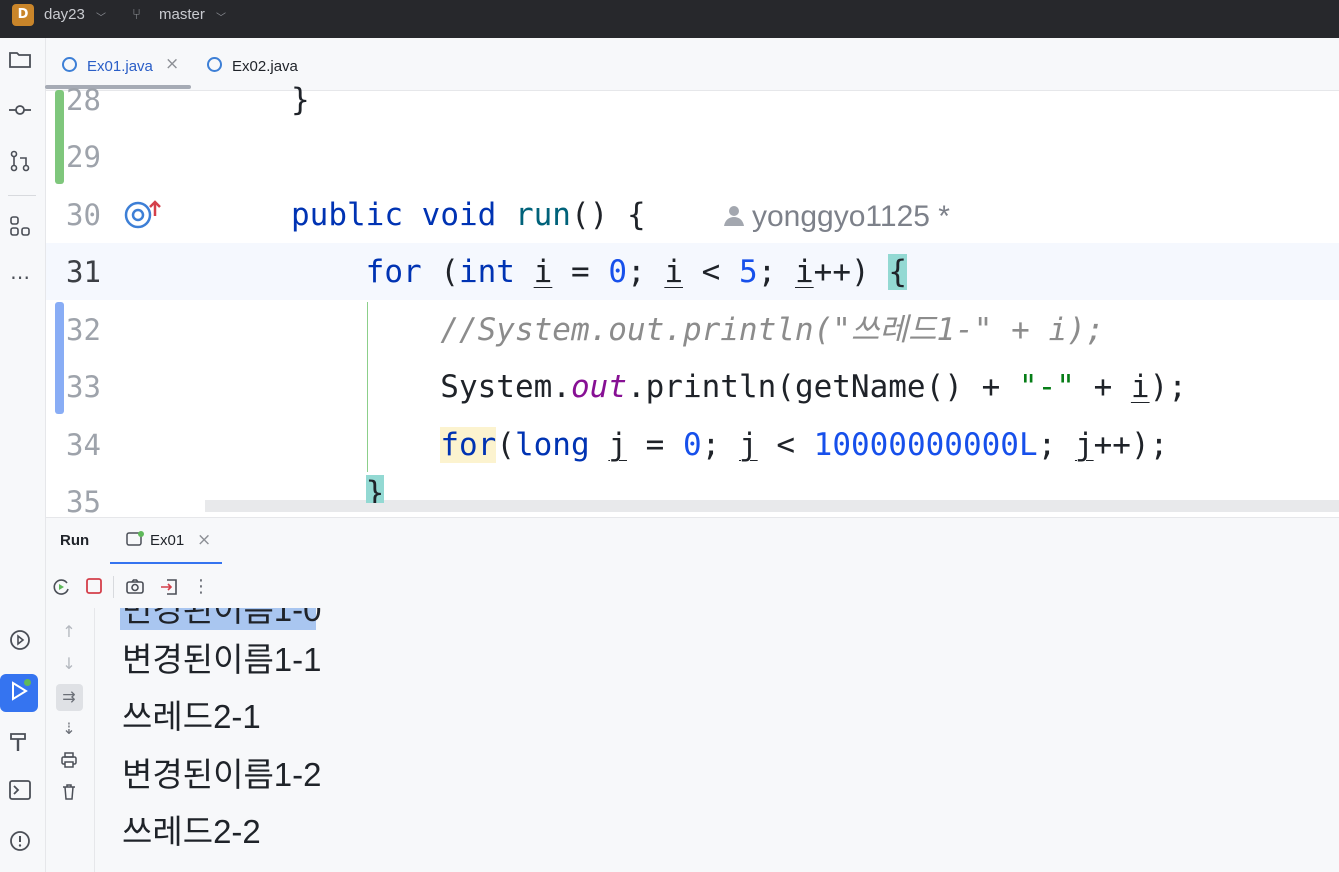  What do you see at coordinates (166, 563) in the screenshot?
I see `active-run-tab-indicator` at bounding box center [166, 563].